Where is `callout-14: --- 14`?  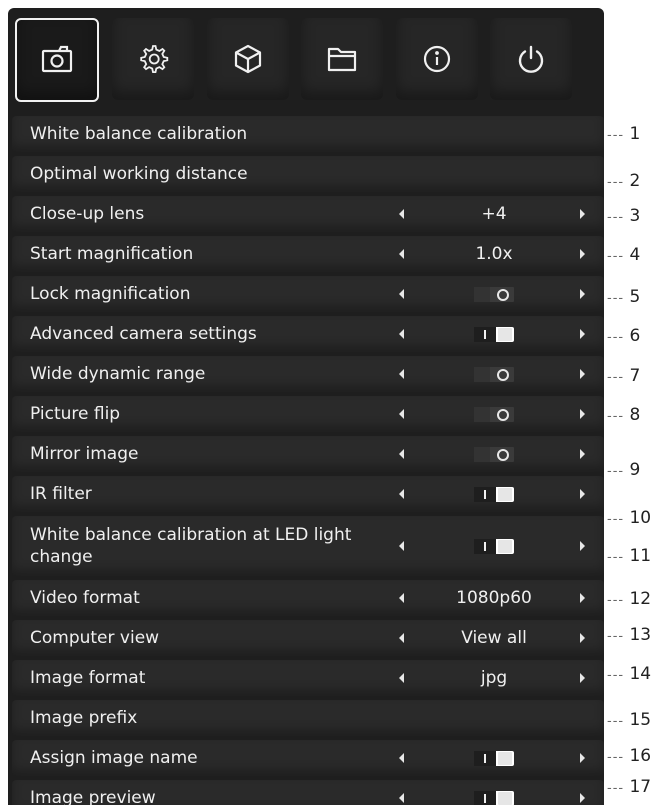 callout-14: --- 14 is located at coordinates (629, 674).